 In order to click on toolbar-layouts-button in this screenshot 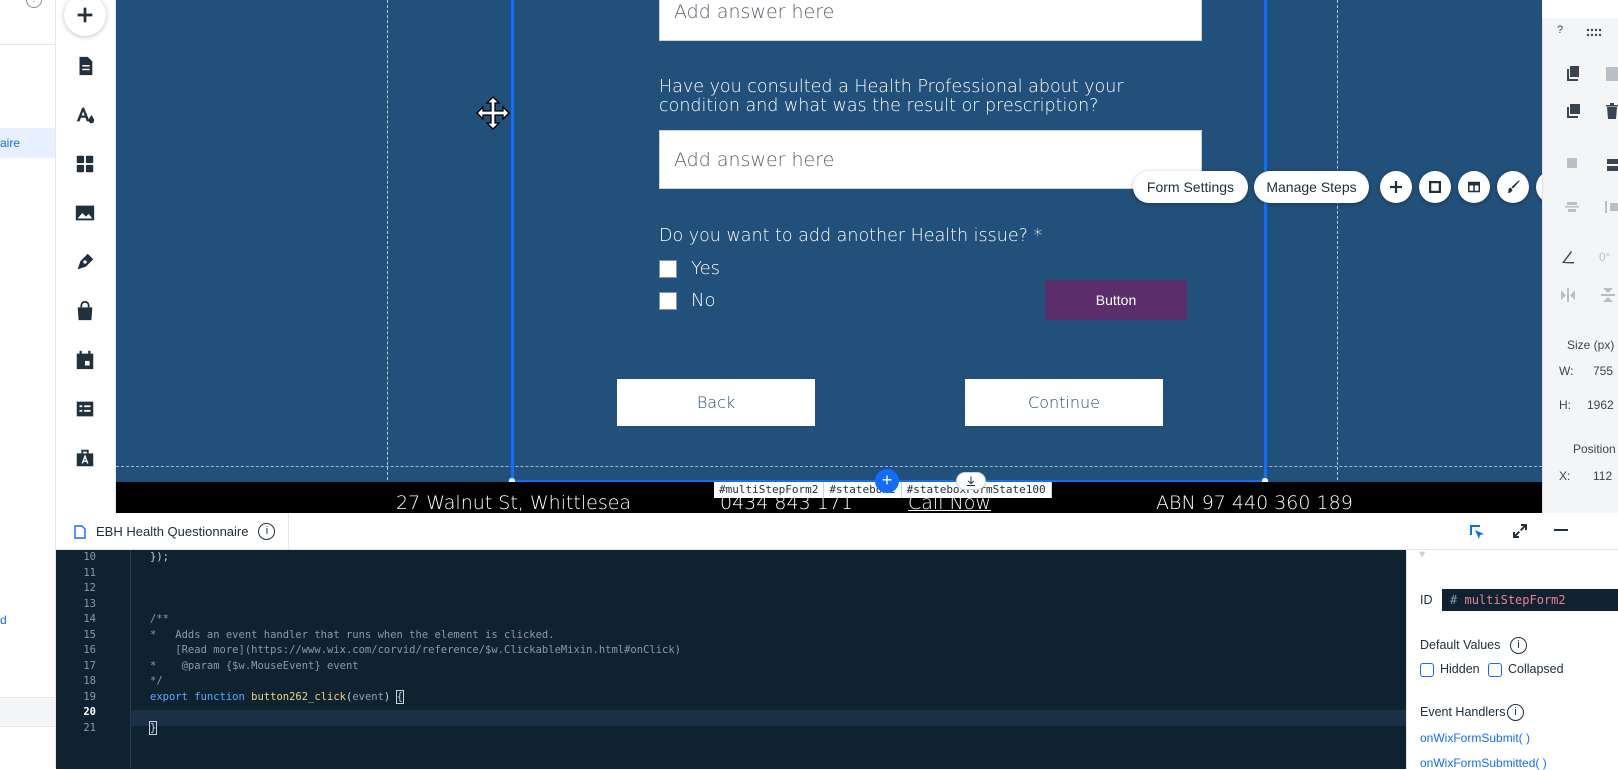, I will do `click(1474, 187)`.